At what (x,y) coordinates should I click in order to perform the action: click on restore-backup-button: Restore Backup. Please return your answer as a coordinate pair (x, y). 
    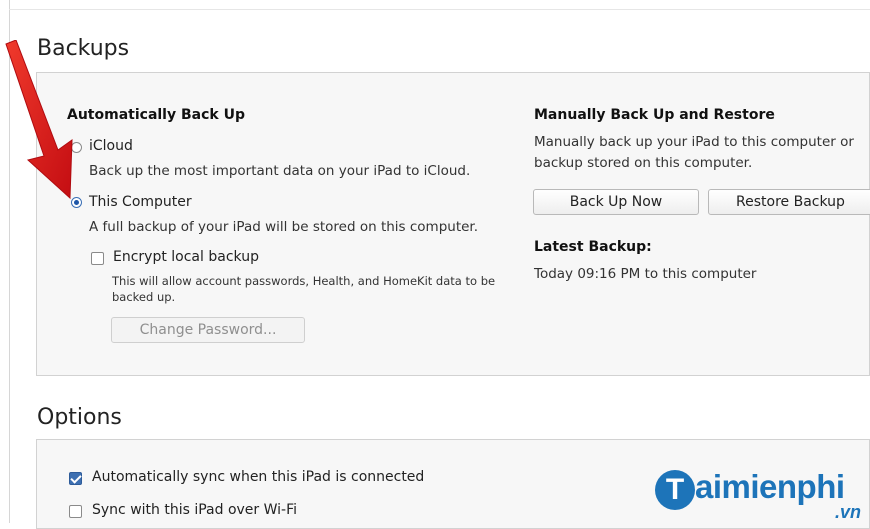
    Looking at the image, I should click on (789, 202).